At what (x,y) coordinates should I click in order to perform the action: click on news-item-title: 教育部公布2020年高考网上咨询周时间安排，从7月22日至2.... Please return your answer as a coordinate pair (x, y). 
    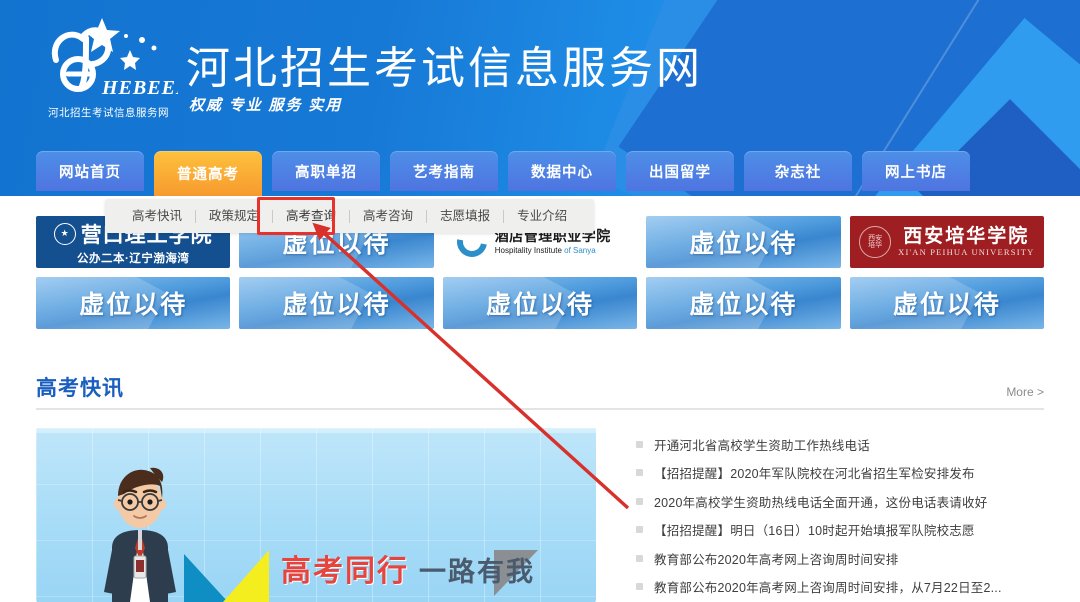
    Looking at the image, I should click on (828, 588).